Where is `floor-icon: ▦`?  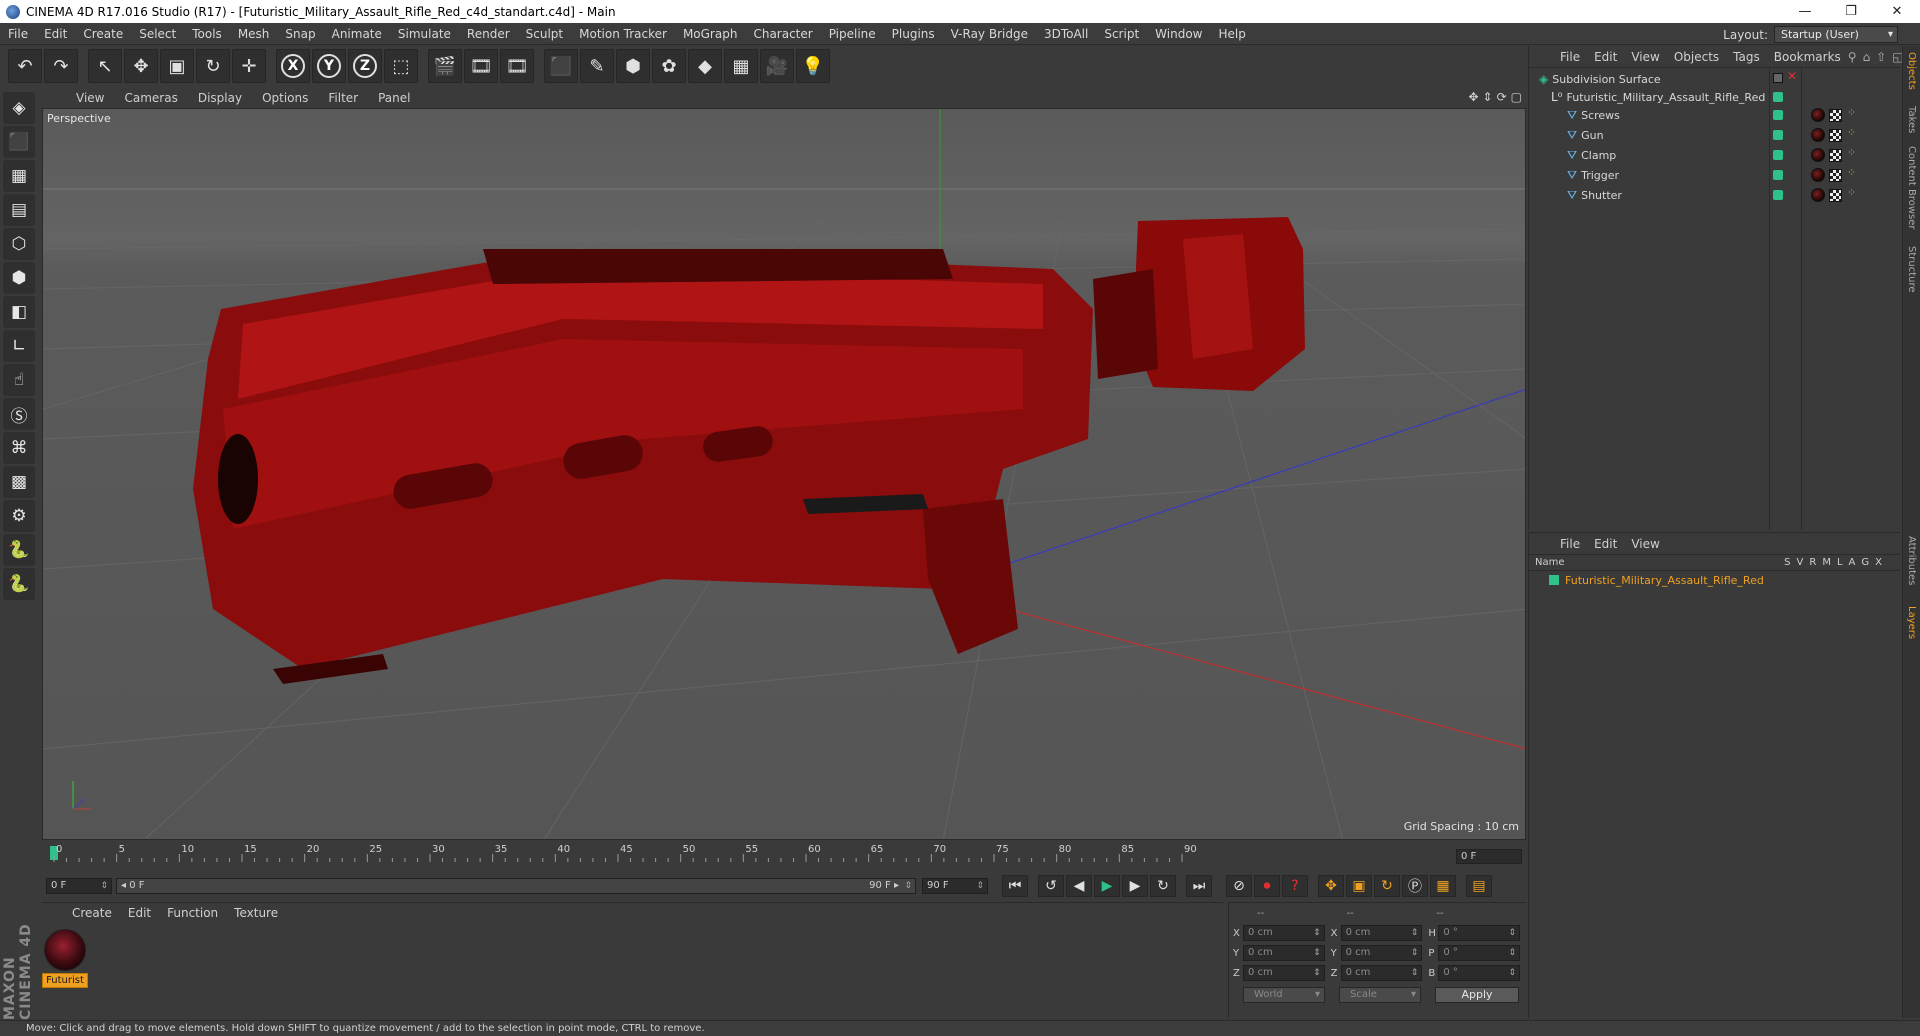 floor-icon: ▦ is located at coordinates (741, 66).